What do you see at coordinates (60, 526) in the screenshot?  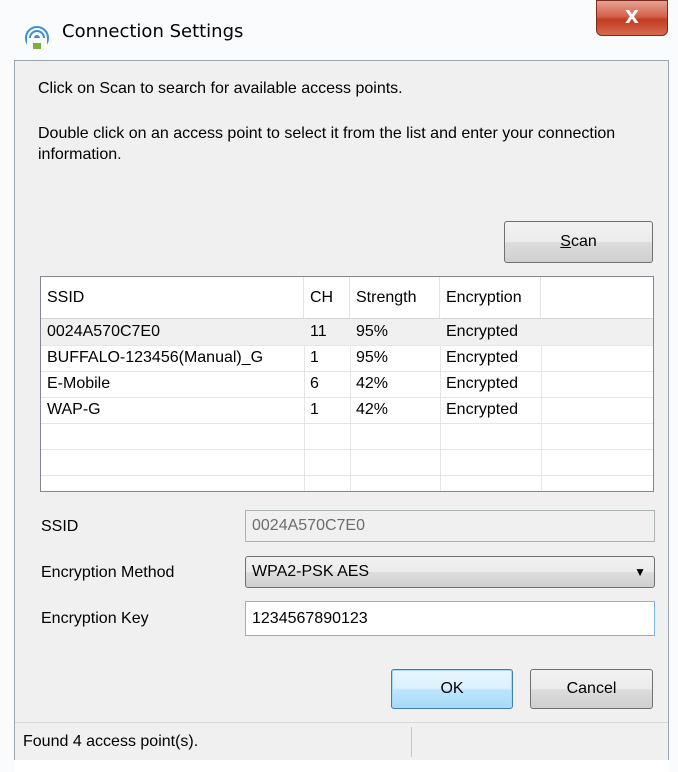 I see `ssid-label: SSID` at bounding box center [60, 526].